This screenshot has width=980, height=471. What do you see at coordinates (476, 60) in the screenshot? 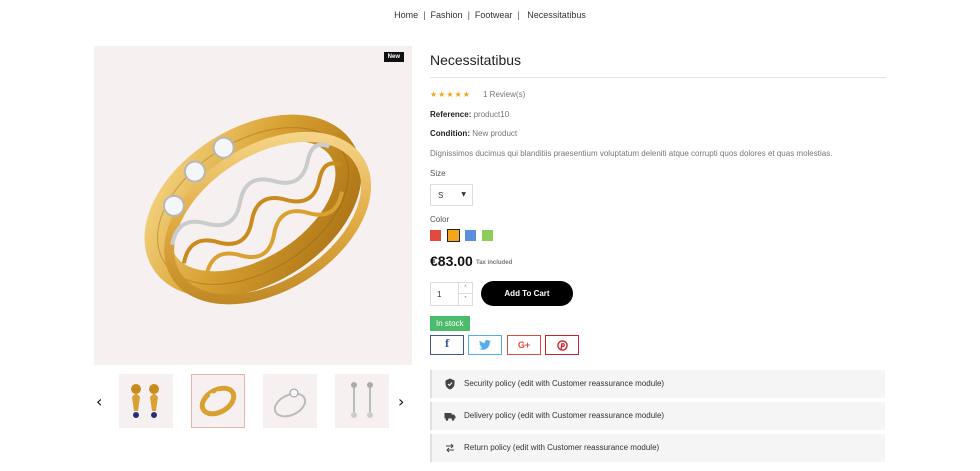
I see `product-title: Necessitatibus` at bounding box center [476, 60].